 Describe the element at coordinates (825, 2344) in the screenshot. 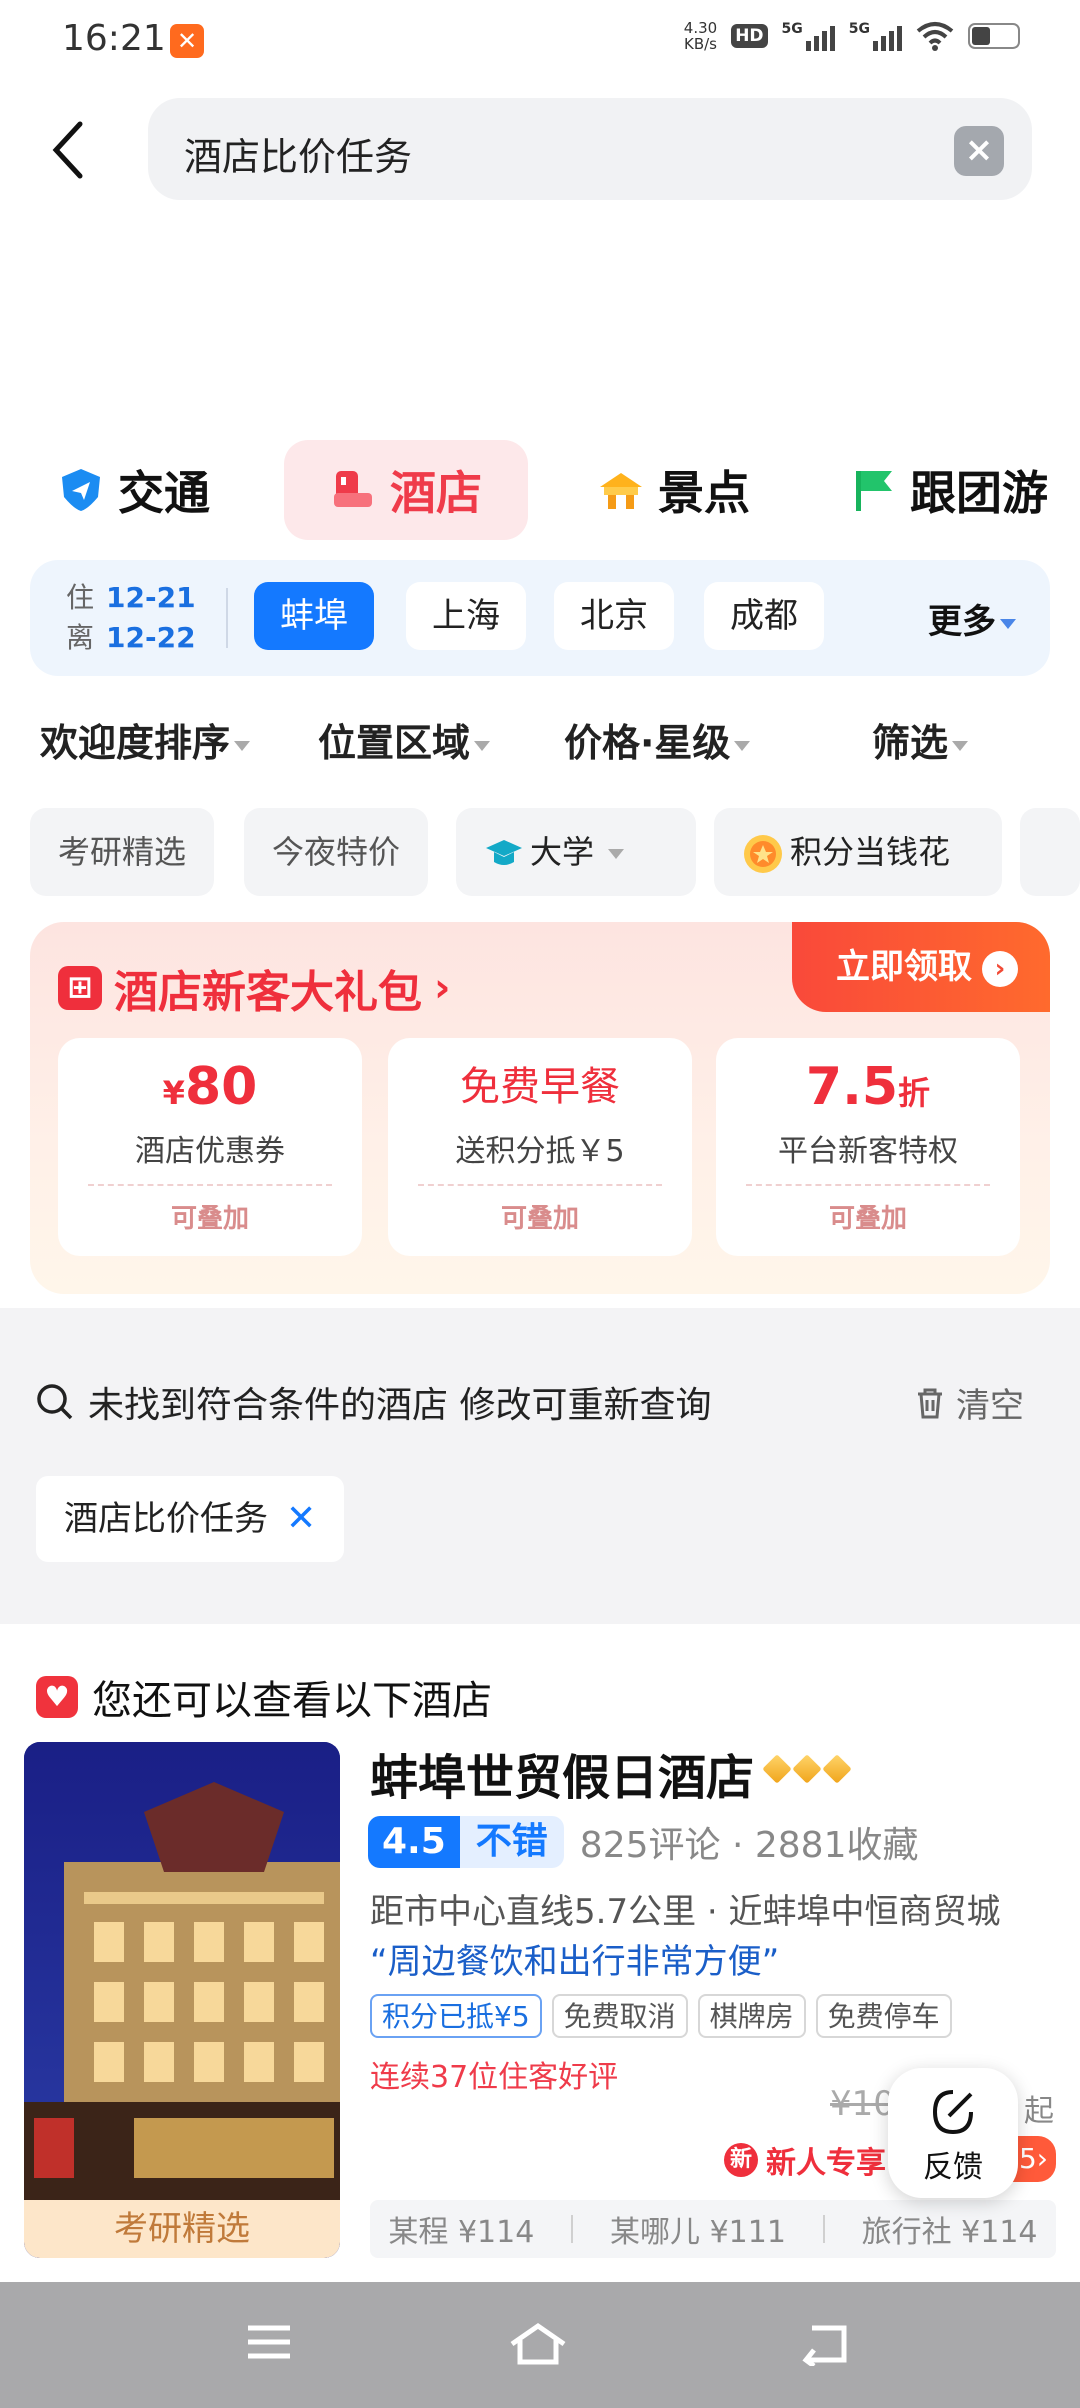

I see `back-icon` at that location.